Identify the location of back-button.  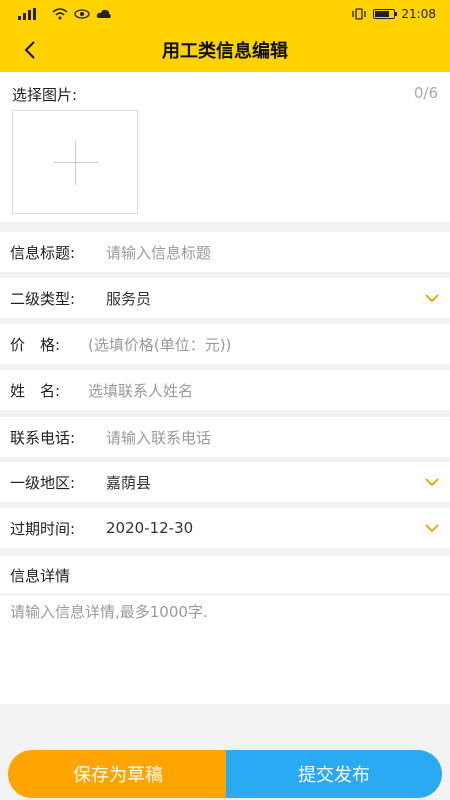
(30, 50).